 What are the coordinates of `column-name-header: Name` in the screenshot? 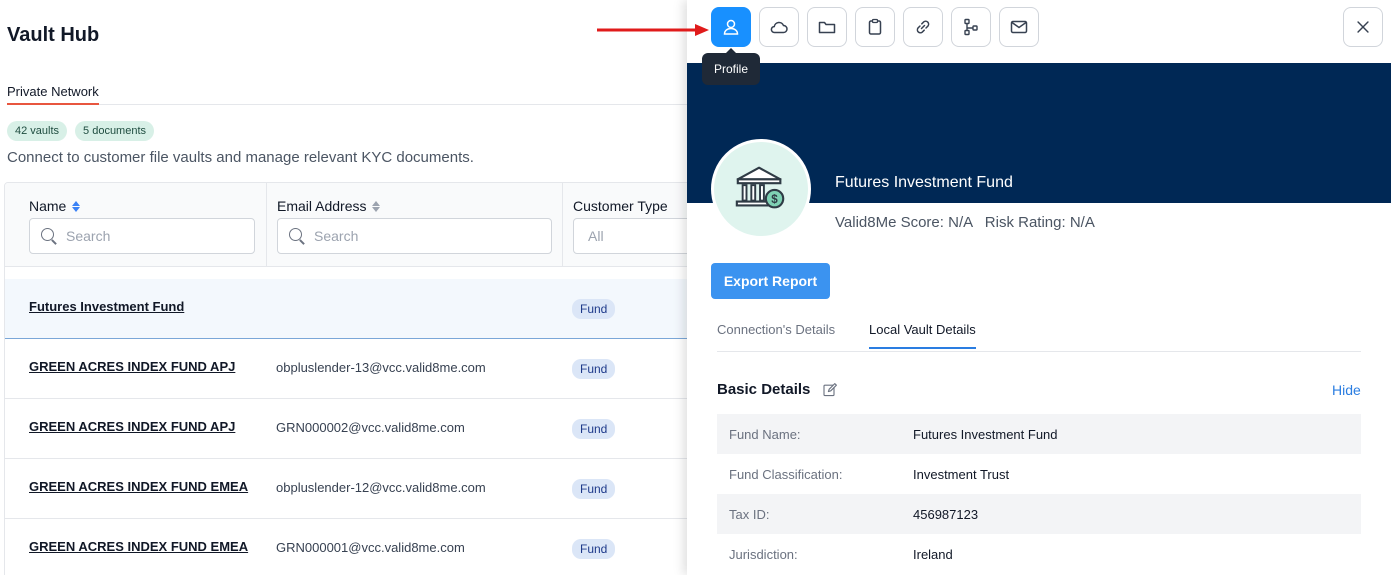 It's located at (55, 206).